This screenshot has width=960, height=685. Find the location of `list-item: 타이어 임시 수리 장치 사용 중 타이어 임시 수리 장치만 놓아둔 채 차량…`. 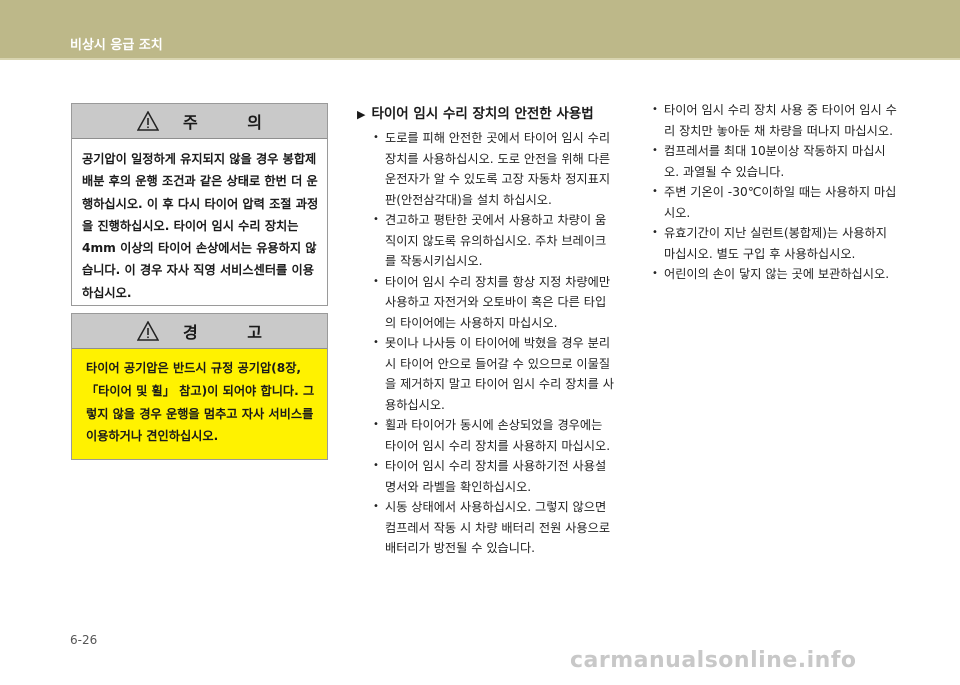

list-item: 타이어 임시 수리 장치 사용 중 타이어 임시 수리 장치만 놓아둔 채 차량… is located at coordinates (775, 120).